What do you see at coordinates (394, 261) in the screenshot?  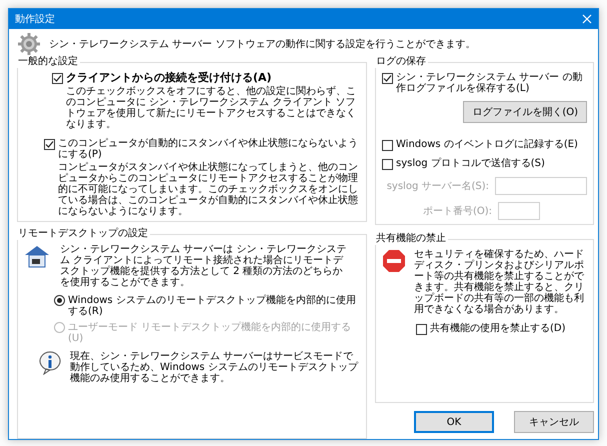 I see `stop-icon` at bounding box center [394, 261].